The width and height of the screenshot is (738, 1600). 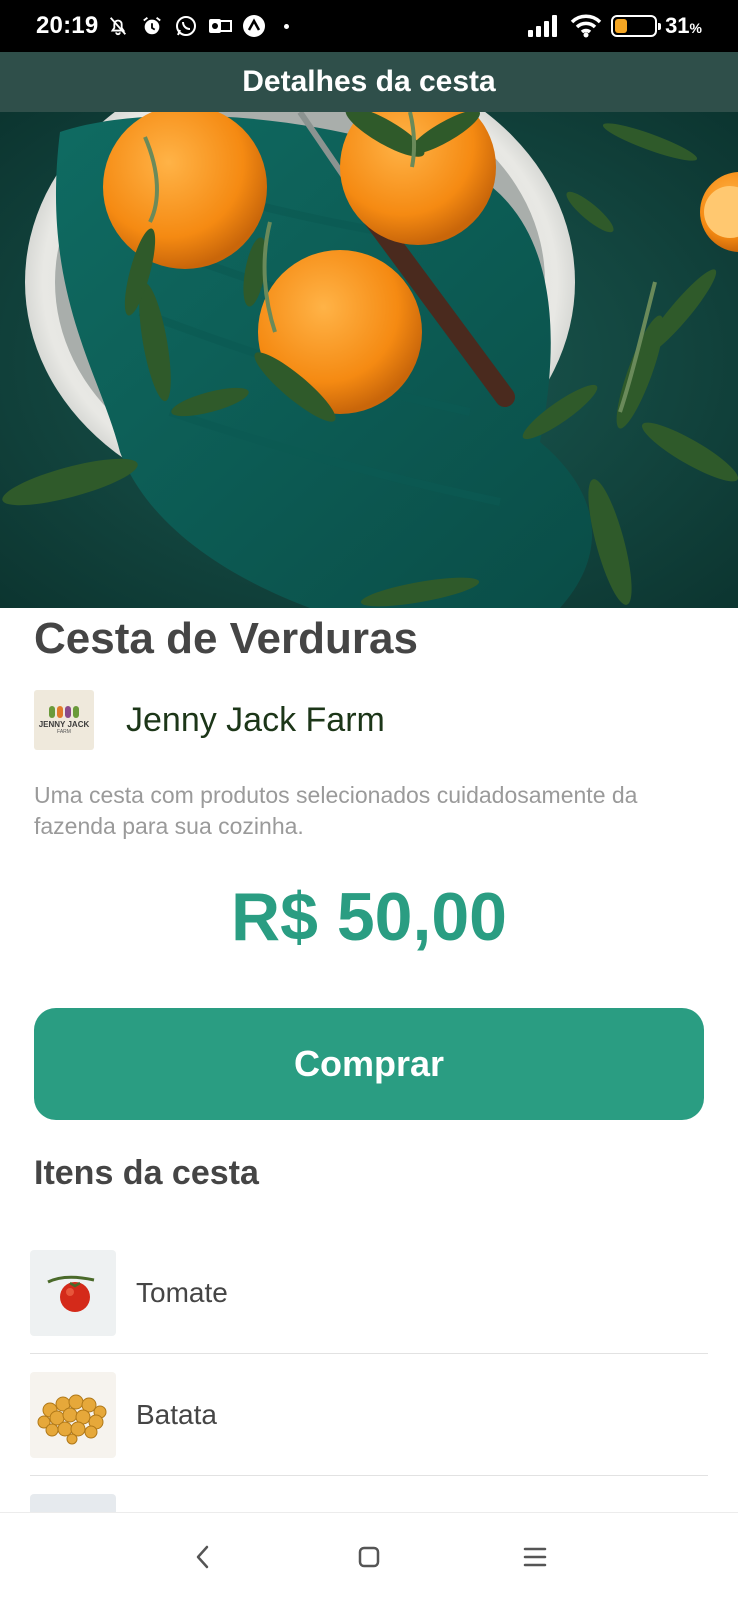 I want to click on farm-logo-sub: FARM, so click(x=64, y=731).